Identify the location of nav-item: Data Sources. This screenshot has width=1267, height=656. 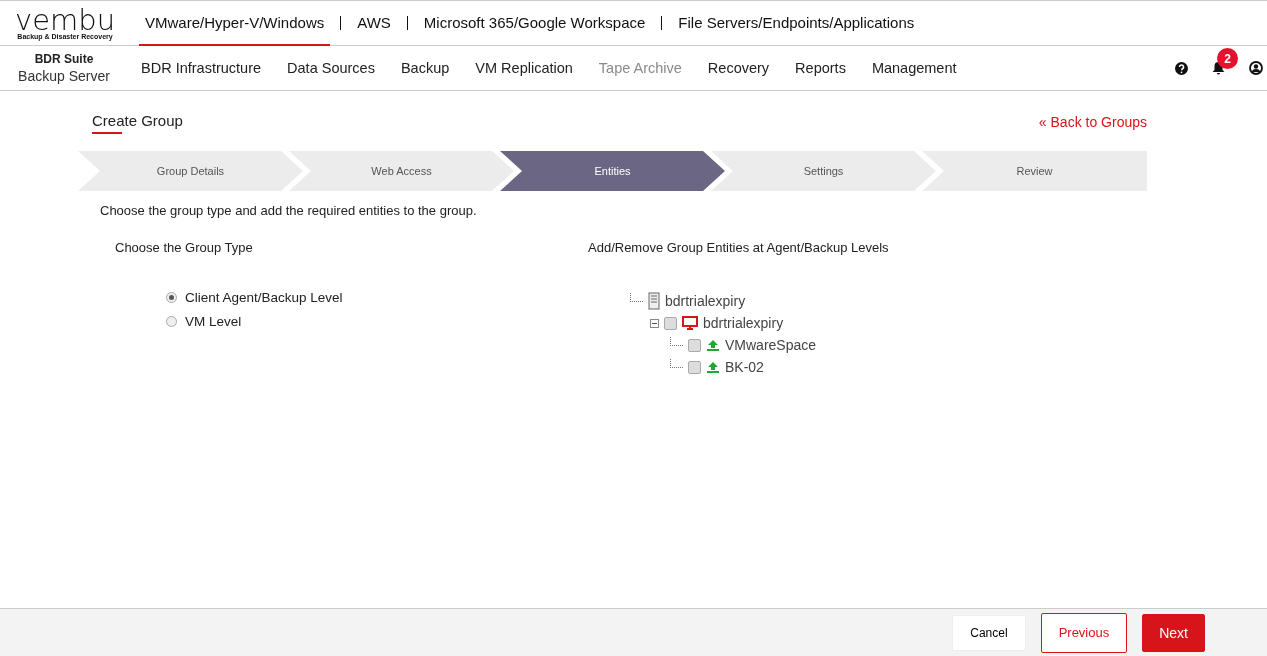
(331, 68).